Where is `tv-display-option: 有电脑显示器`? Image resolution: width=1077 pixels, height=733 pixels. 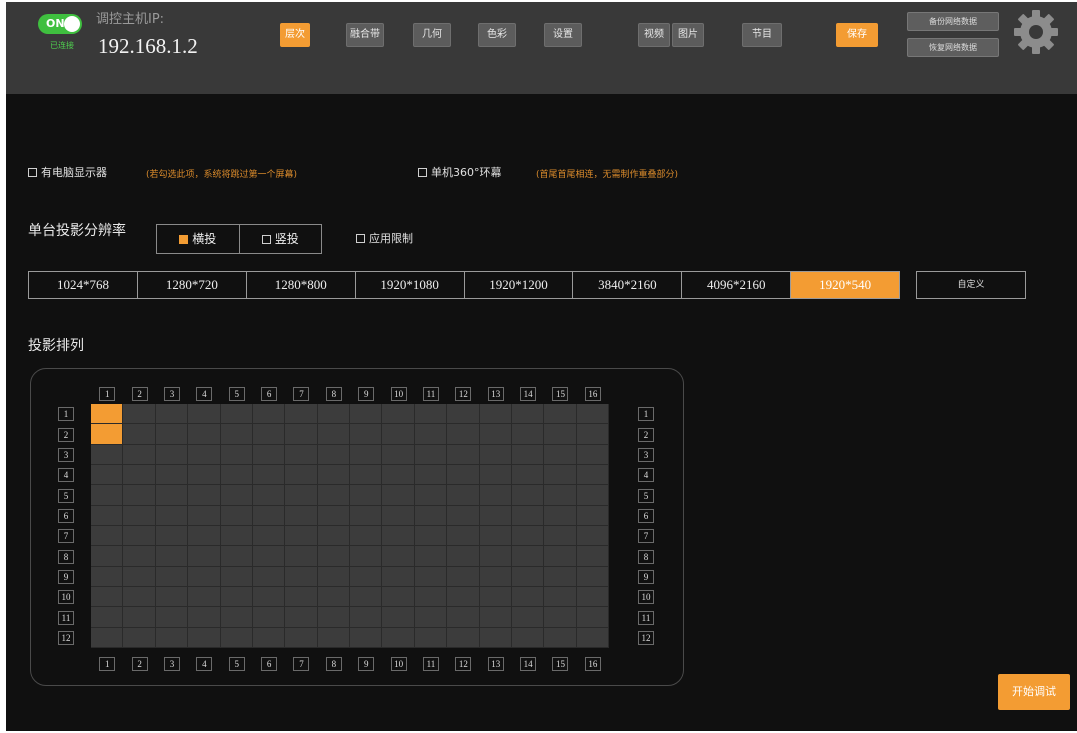 tv-display-option: 有电脑显示器 is located at coordinates (67, 172).